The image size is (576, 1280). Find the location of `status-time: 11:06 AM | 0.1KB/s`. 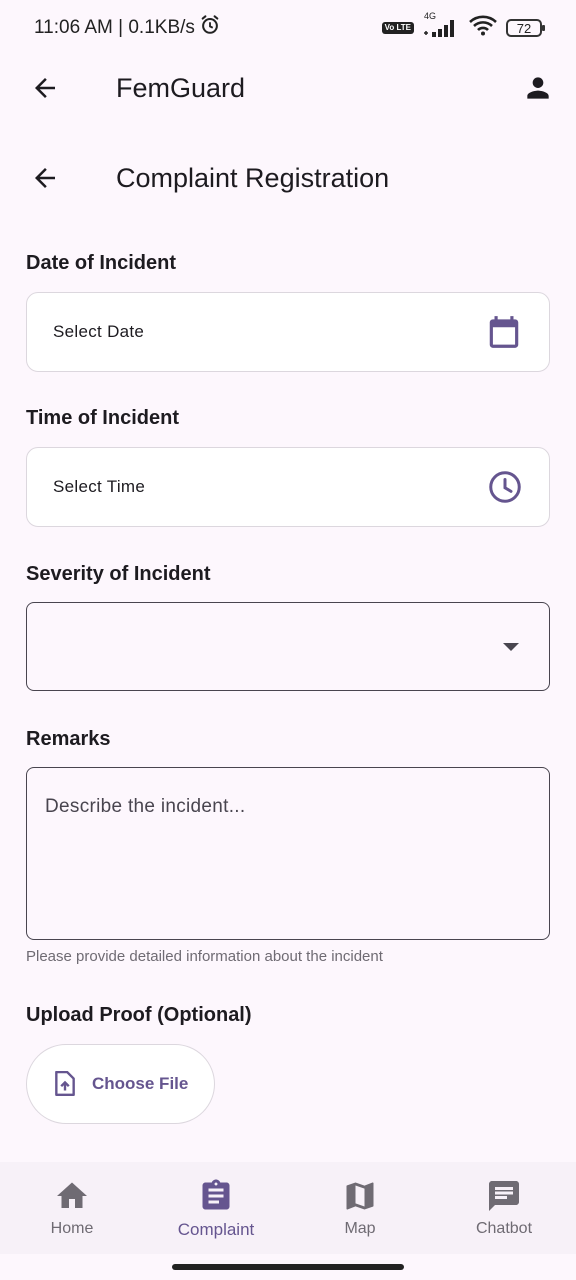

status-time: 11:06 AM | 0.1KB/s is located at coordinates (114, 27).